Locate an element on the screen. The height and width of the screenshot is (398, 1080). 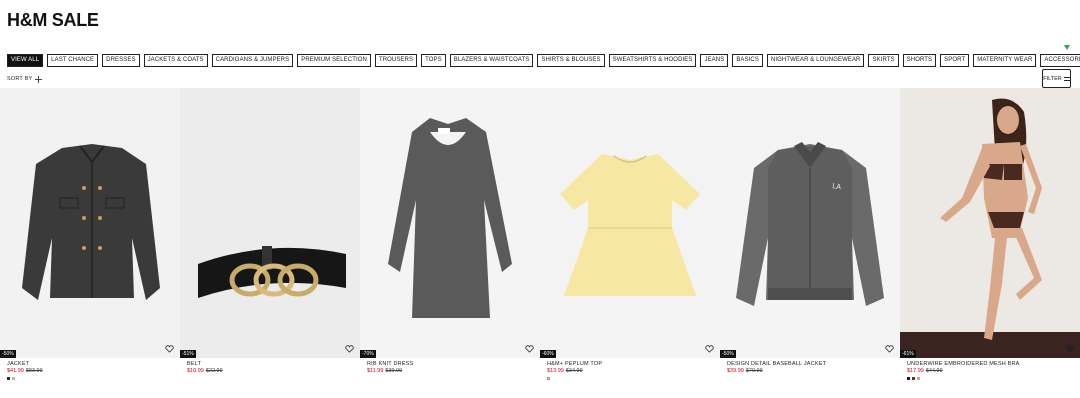
sale-price: $17.99 is located at coordinates (915, 371).